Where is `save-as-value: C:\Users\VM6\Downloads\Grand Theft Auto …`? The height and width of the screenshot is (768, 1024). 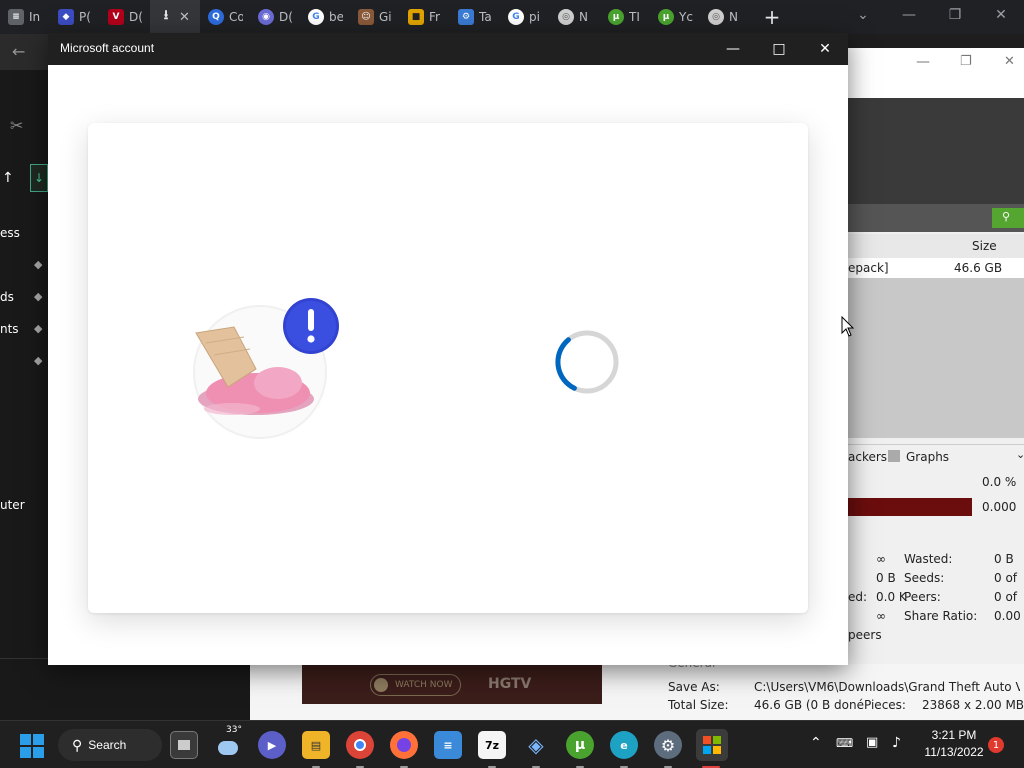 save-as-value: C:\Users\VM6\Downloads\Grand Theft Auto … is located at coordinates (887, 687).